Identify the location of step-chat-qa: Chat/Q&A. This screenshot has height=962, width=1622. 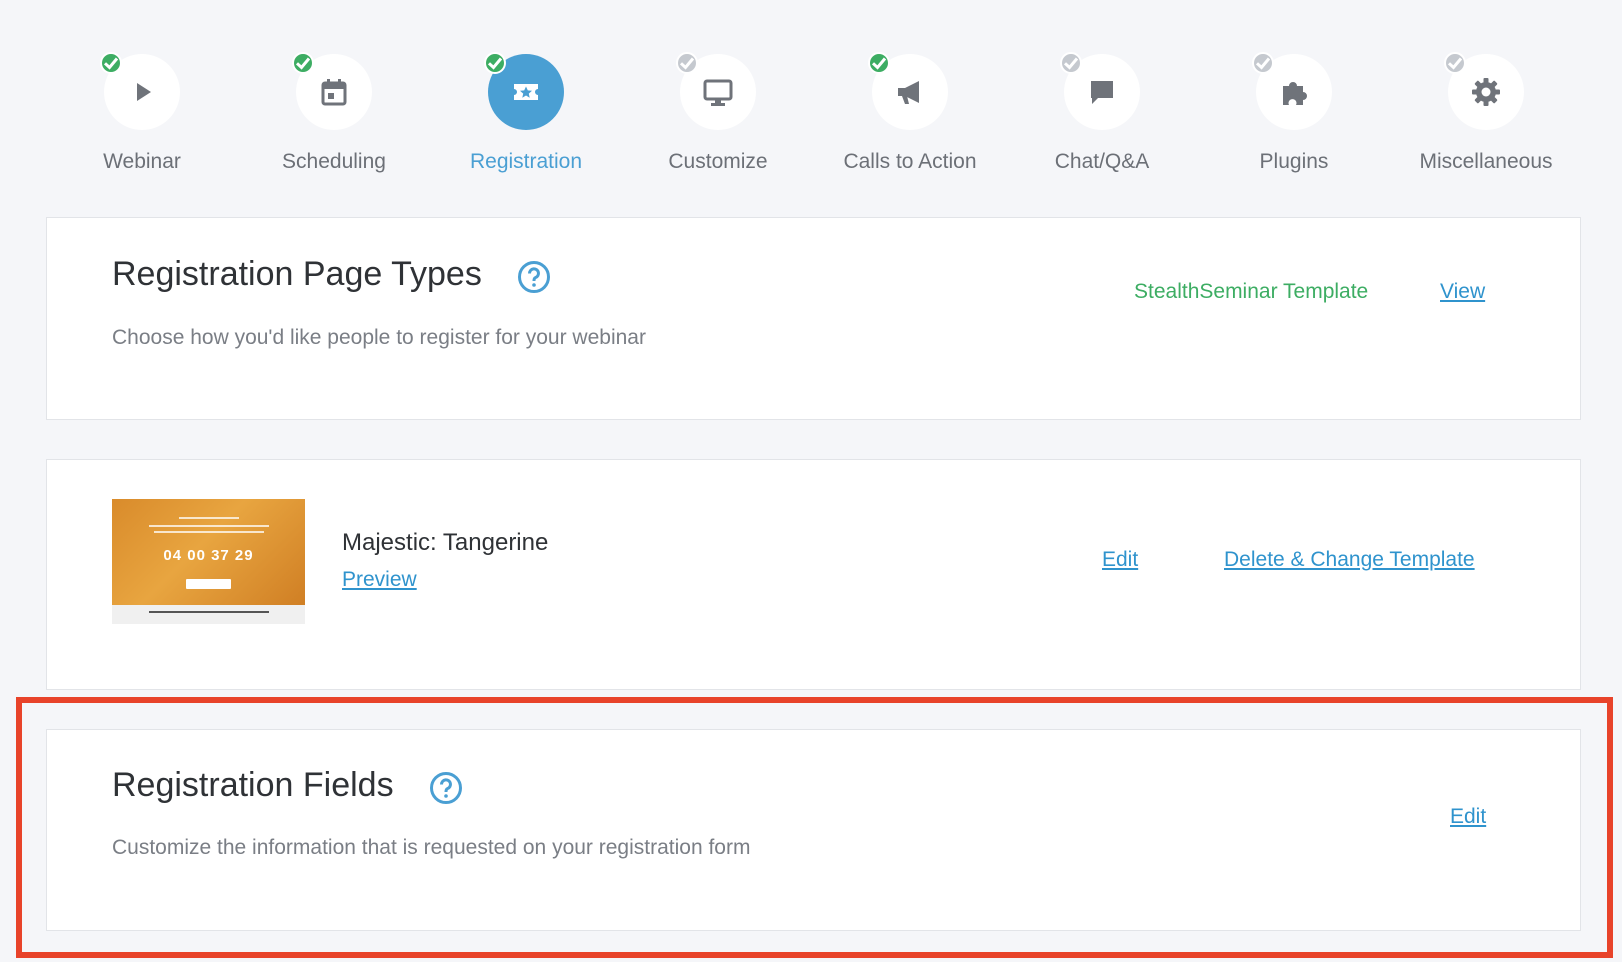
(1102, 113).